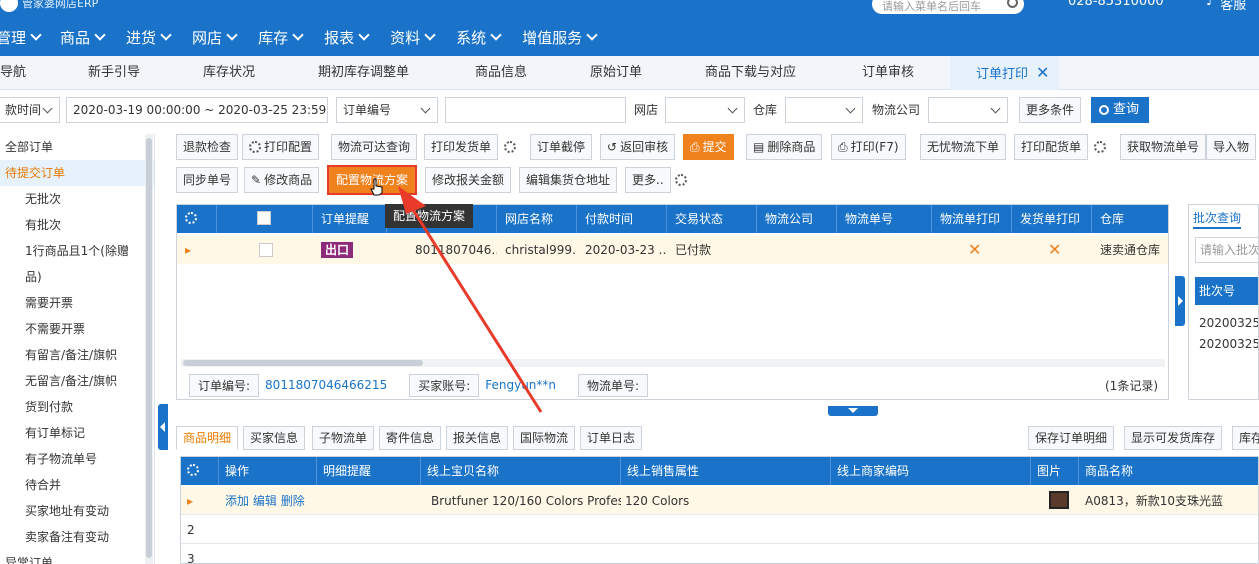 The height and width of the screenshot is (564, 1259). What do you see at coordinates (948, 7) in the screenshot?
I see `menu-search-input: 请输入菜单名后回车` at bounding box center [948, 7].